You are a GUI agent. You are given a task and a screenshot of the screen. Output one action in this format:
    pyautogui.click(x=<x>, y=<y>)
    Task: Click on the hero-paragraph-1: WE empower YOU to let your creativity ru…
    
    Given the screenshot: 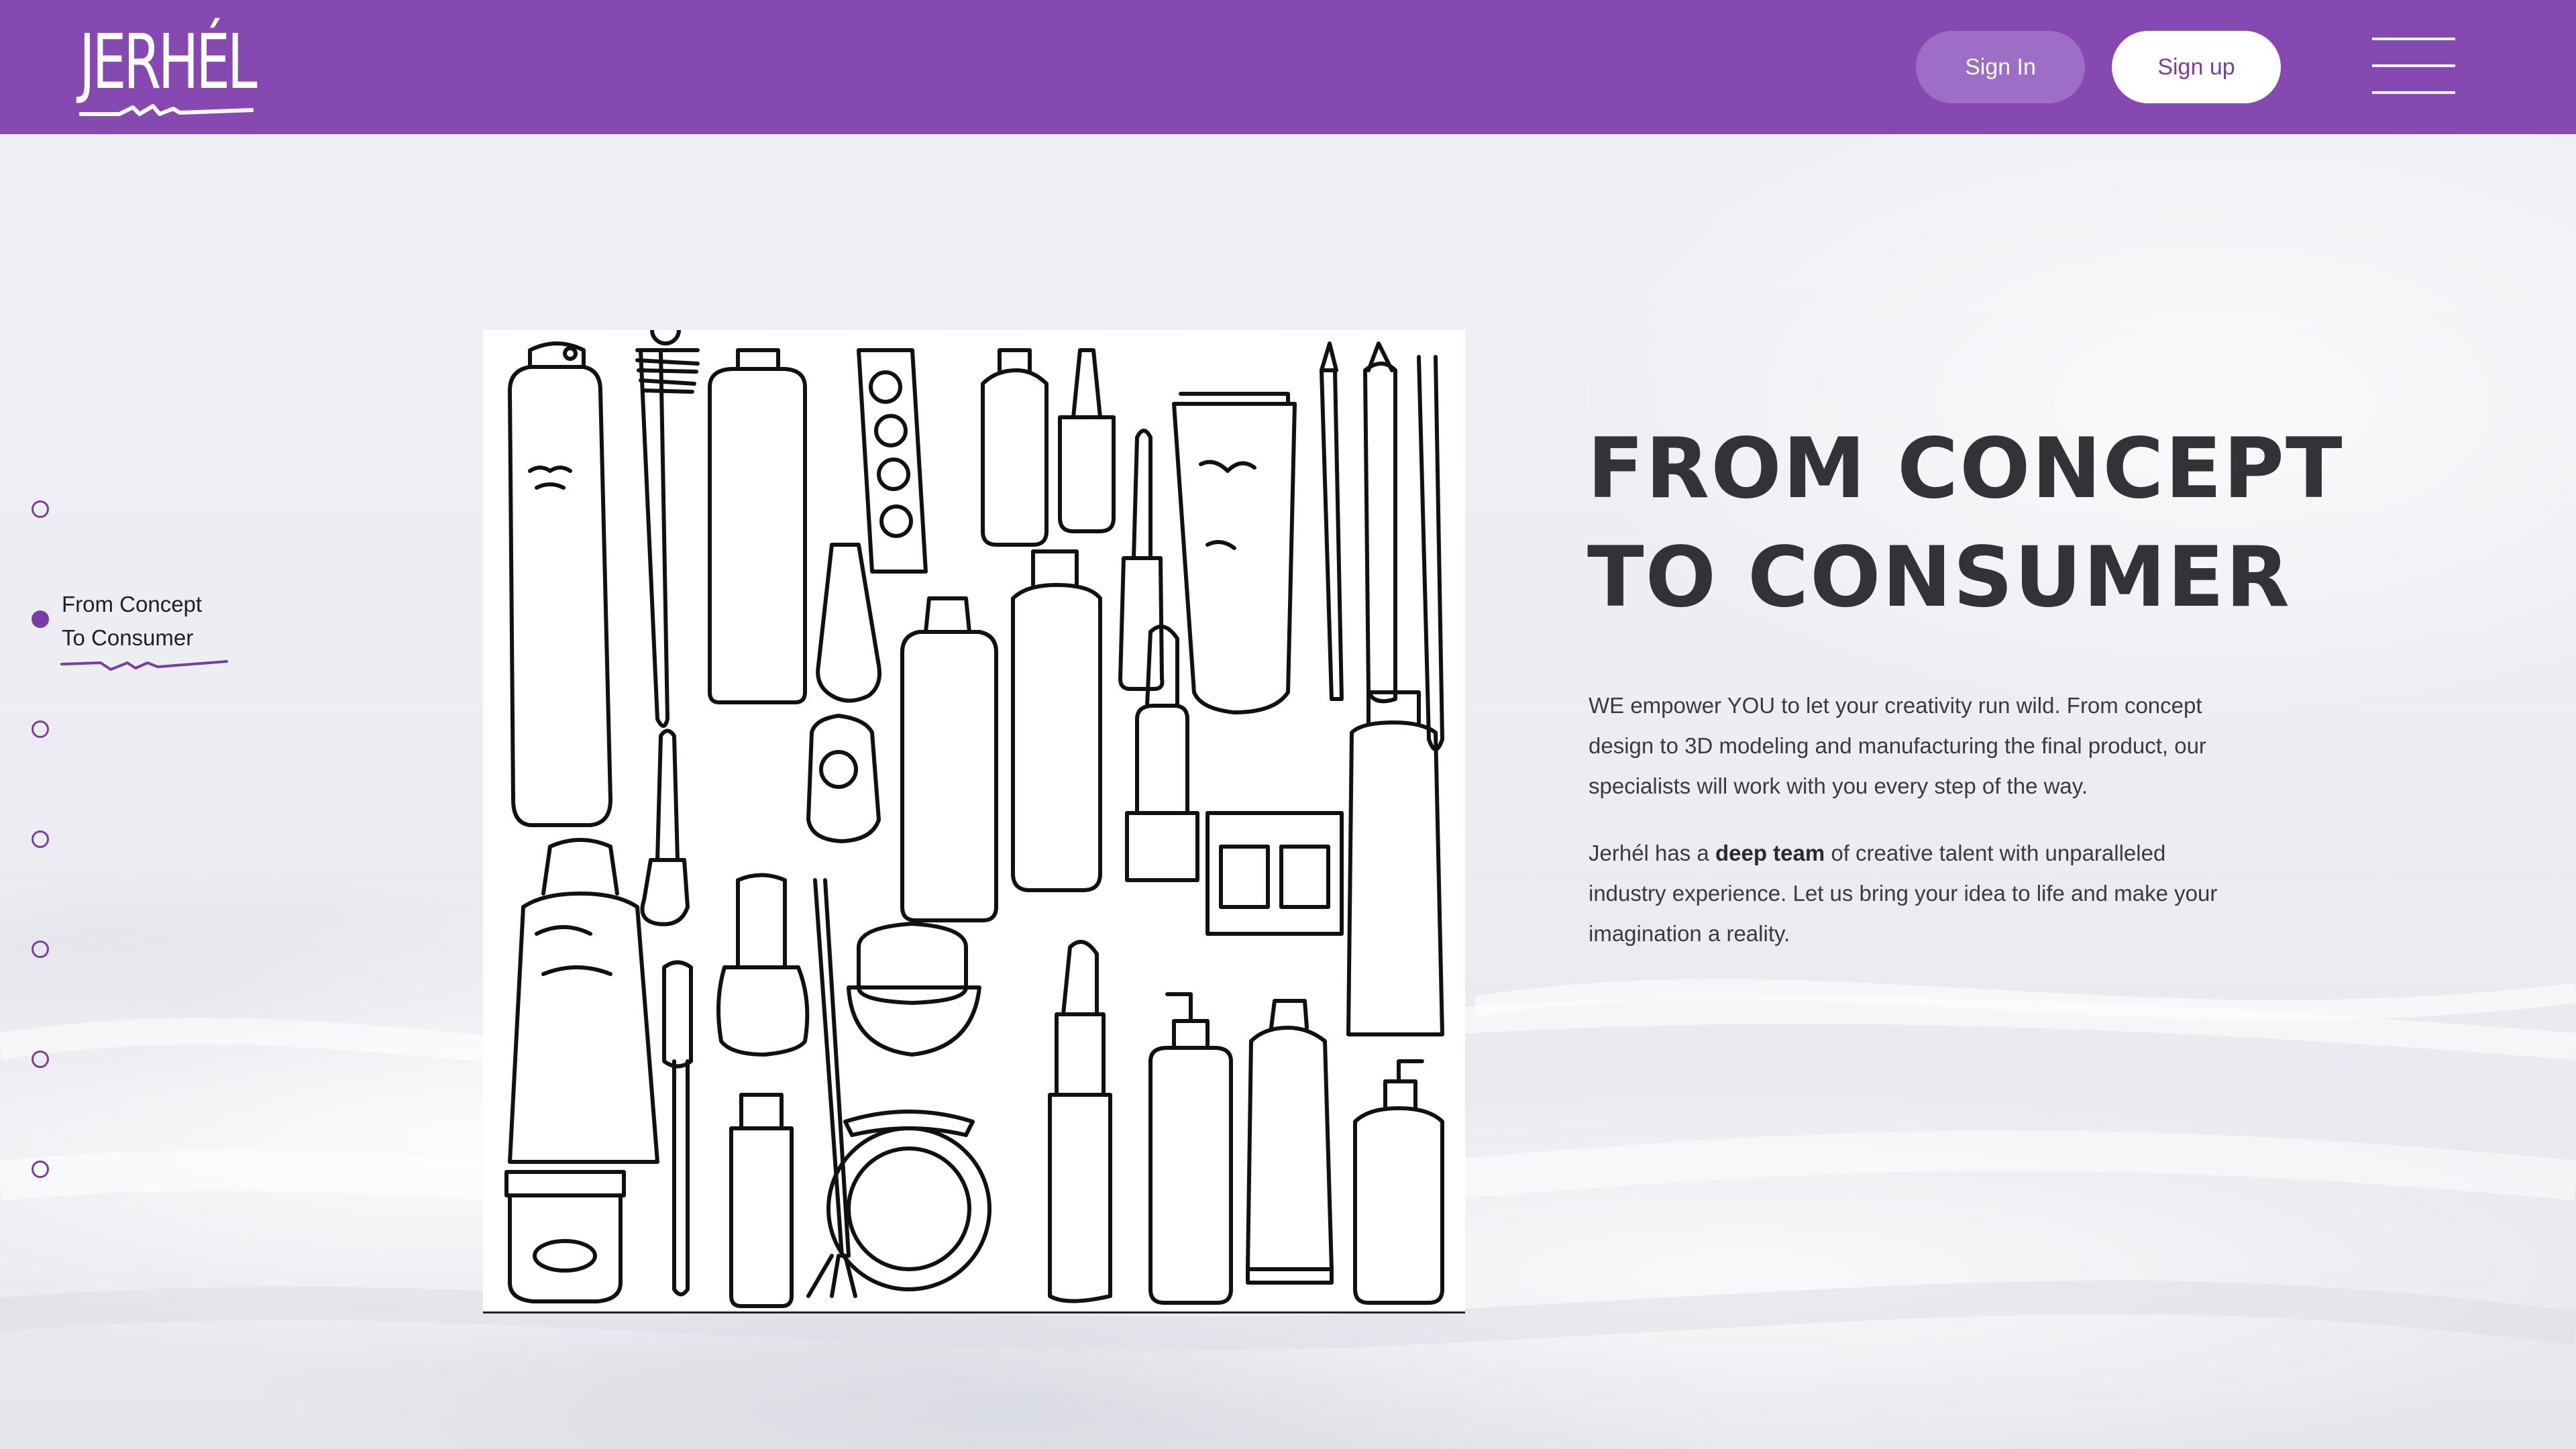 What is the action you would take?
    pyautogui.click(x=1897, y=745)
    